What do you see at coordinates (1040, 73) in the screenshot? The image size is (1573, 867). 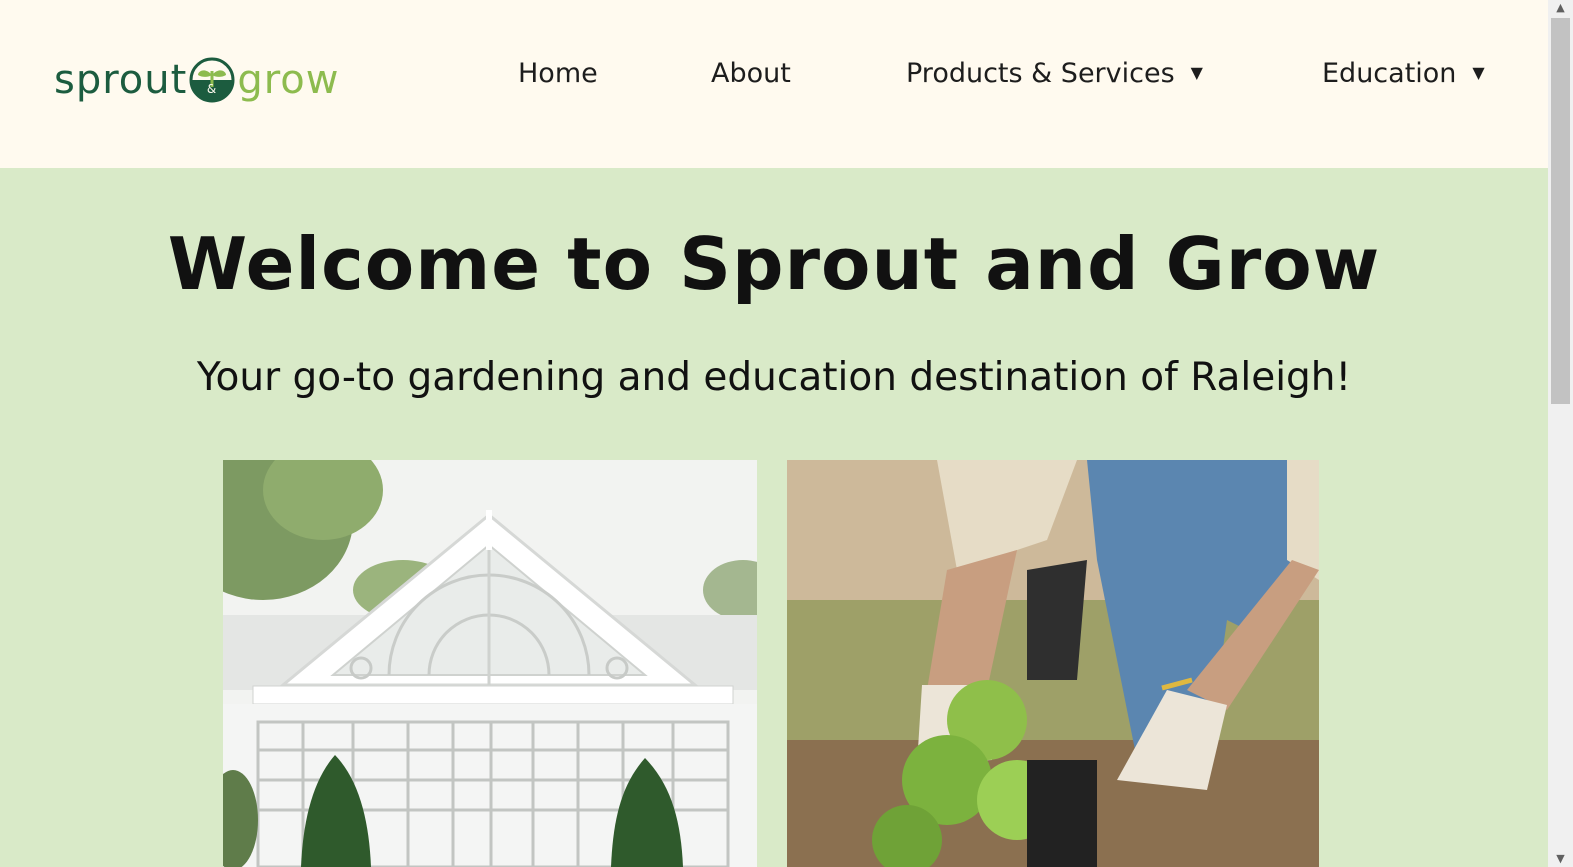 I see `nav-products-label: Products & Services` at bounding box center [1040, 73].